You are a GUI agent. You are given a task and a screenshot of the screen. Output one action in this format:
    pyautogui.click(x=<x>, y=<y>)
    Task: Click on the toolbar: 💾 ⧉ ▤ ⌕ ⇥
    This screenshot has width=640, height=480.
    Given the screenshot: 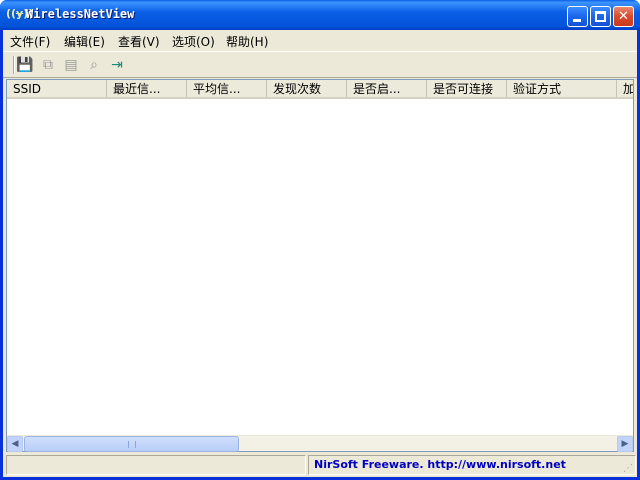 What is the action you would take?
    pyautogui.click(x=320, y=64)
    